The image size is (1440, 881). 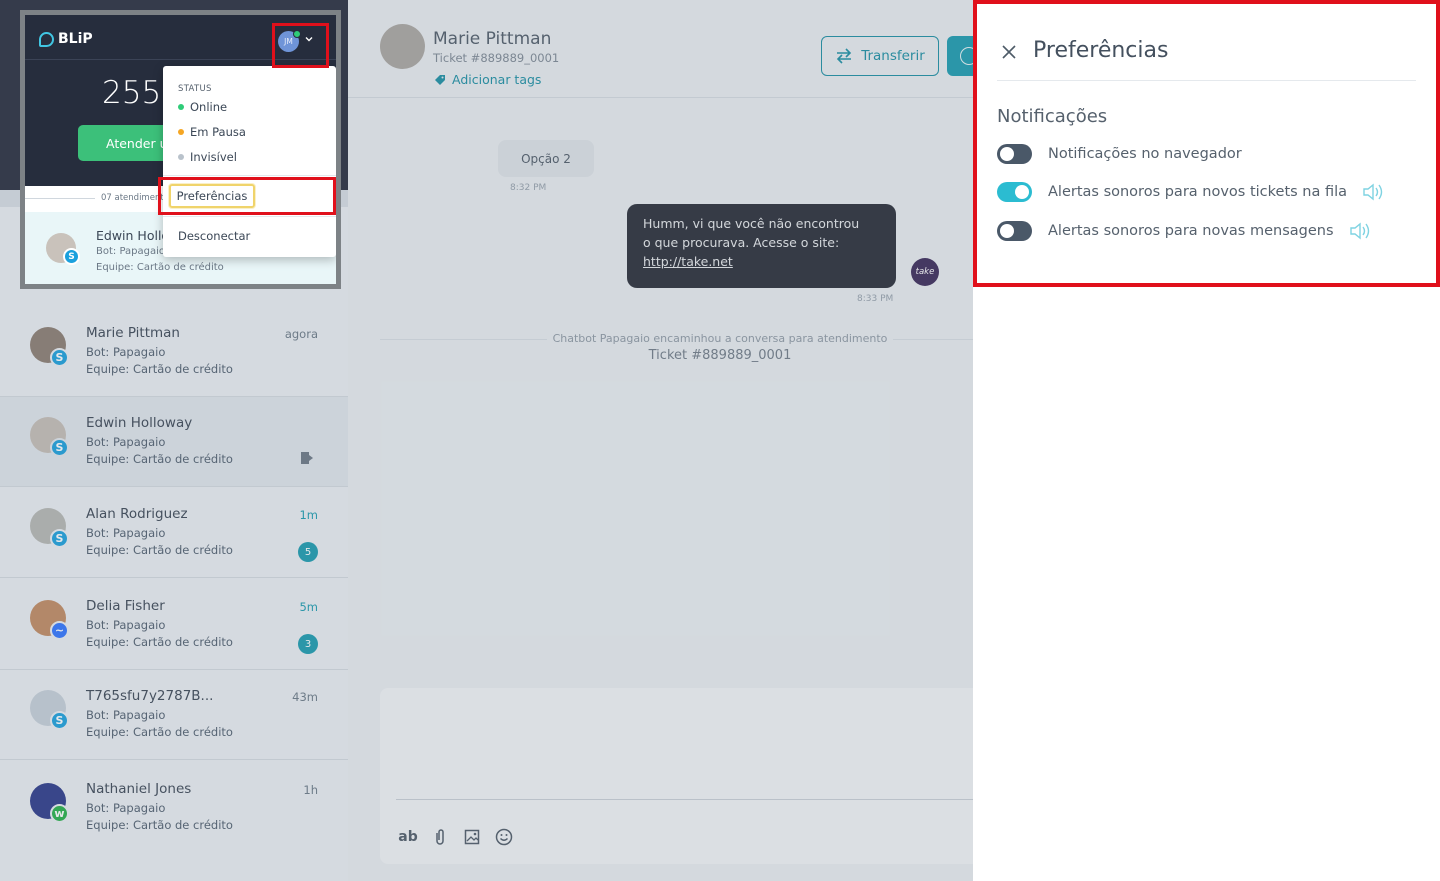 What do you see at coordinates (308, 644) in the screenshot?
I see `unread-count-badge: 3` at bounding box center [308, 644].